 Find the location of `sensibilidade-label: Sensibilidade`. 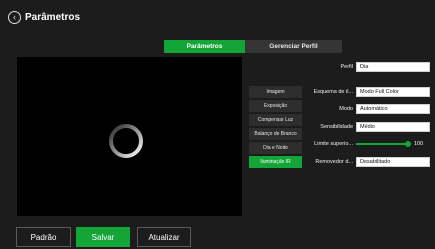

sensibilidade-label: Sensibilidade is located at coordinates (336, 127).